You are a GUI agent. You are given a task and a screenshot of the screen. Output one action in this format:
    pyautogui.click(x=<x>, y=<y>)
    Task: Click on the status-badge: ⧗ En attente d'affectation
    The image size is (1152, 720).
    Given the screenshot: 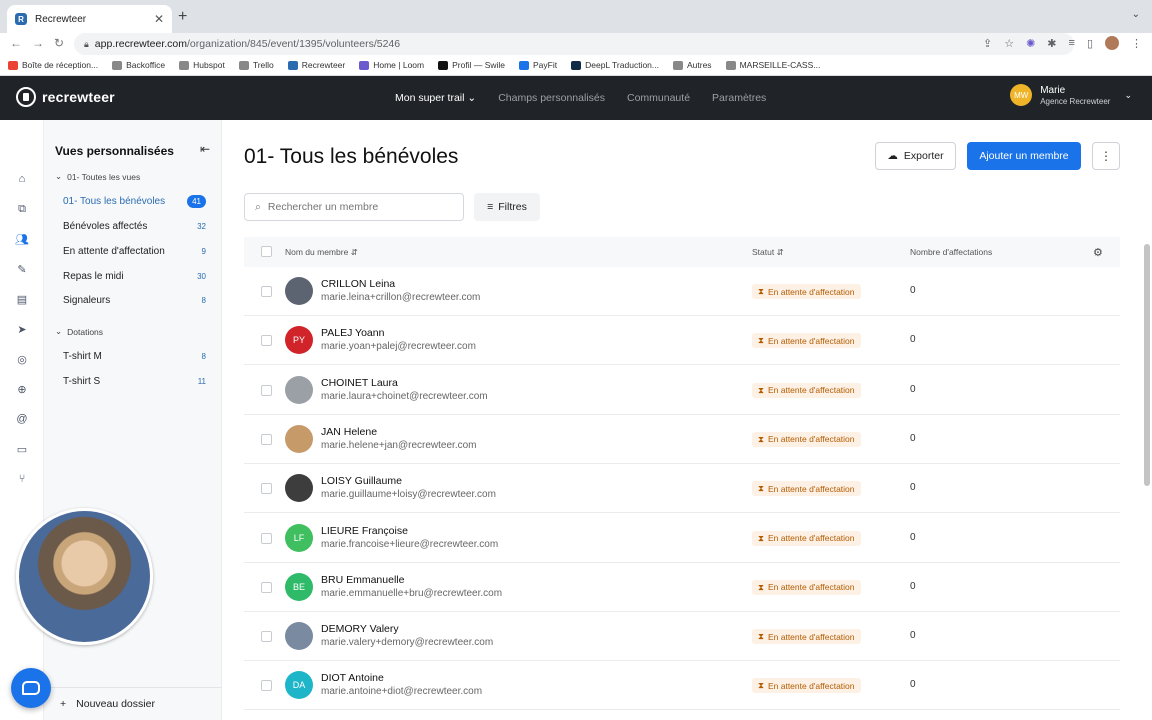 What is the action you would take?
    pyautogui.click(x=806, y=439)
    